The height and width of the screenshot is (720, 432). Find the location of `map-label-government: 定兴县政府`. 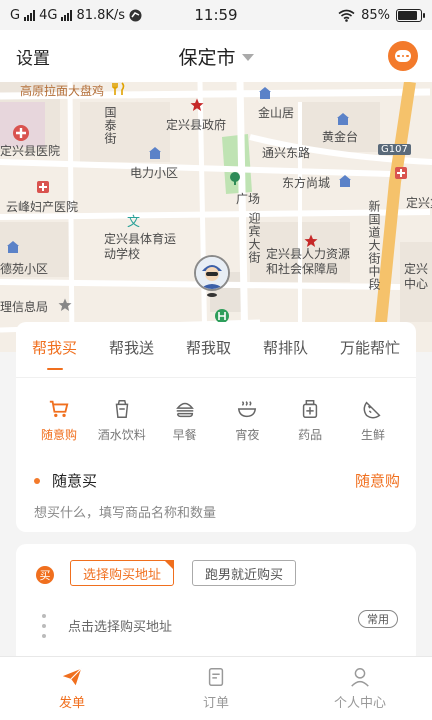

map-label-government: 定兴县政府 is located at coordinates (196, 125).